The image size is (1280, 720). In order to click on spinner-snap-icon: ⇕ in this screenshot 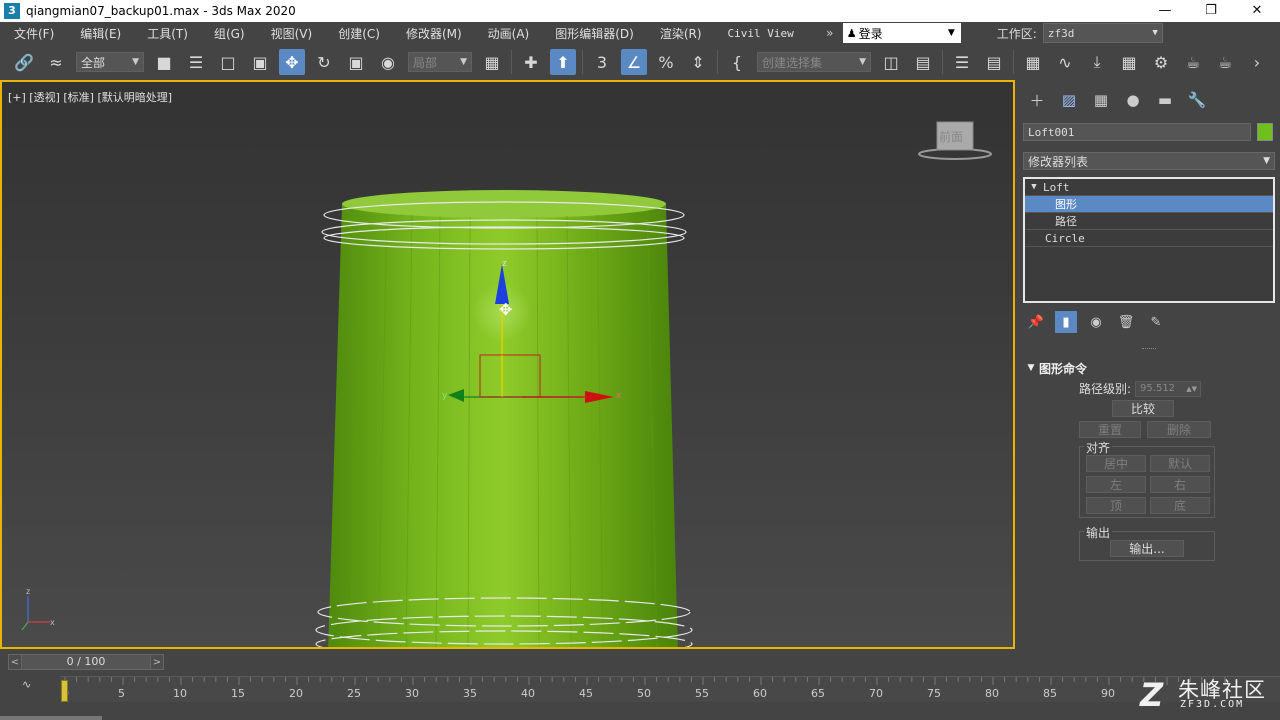, I will do `click(698, 62)`.